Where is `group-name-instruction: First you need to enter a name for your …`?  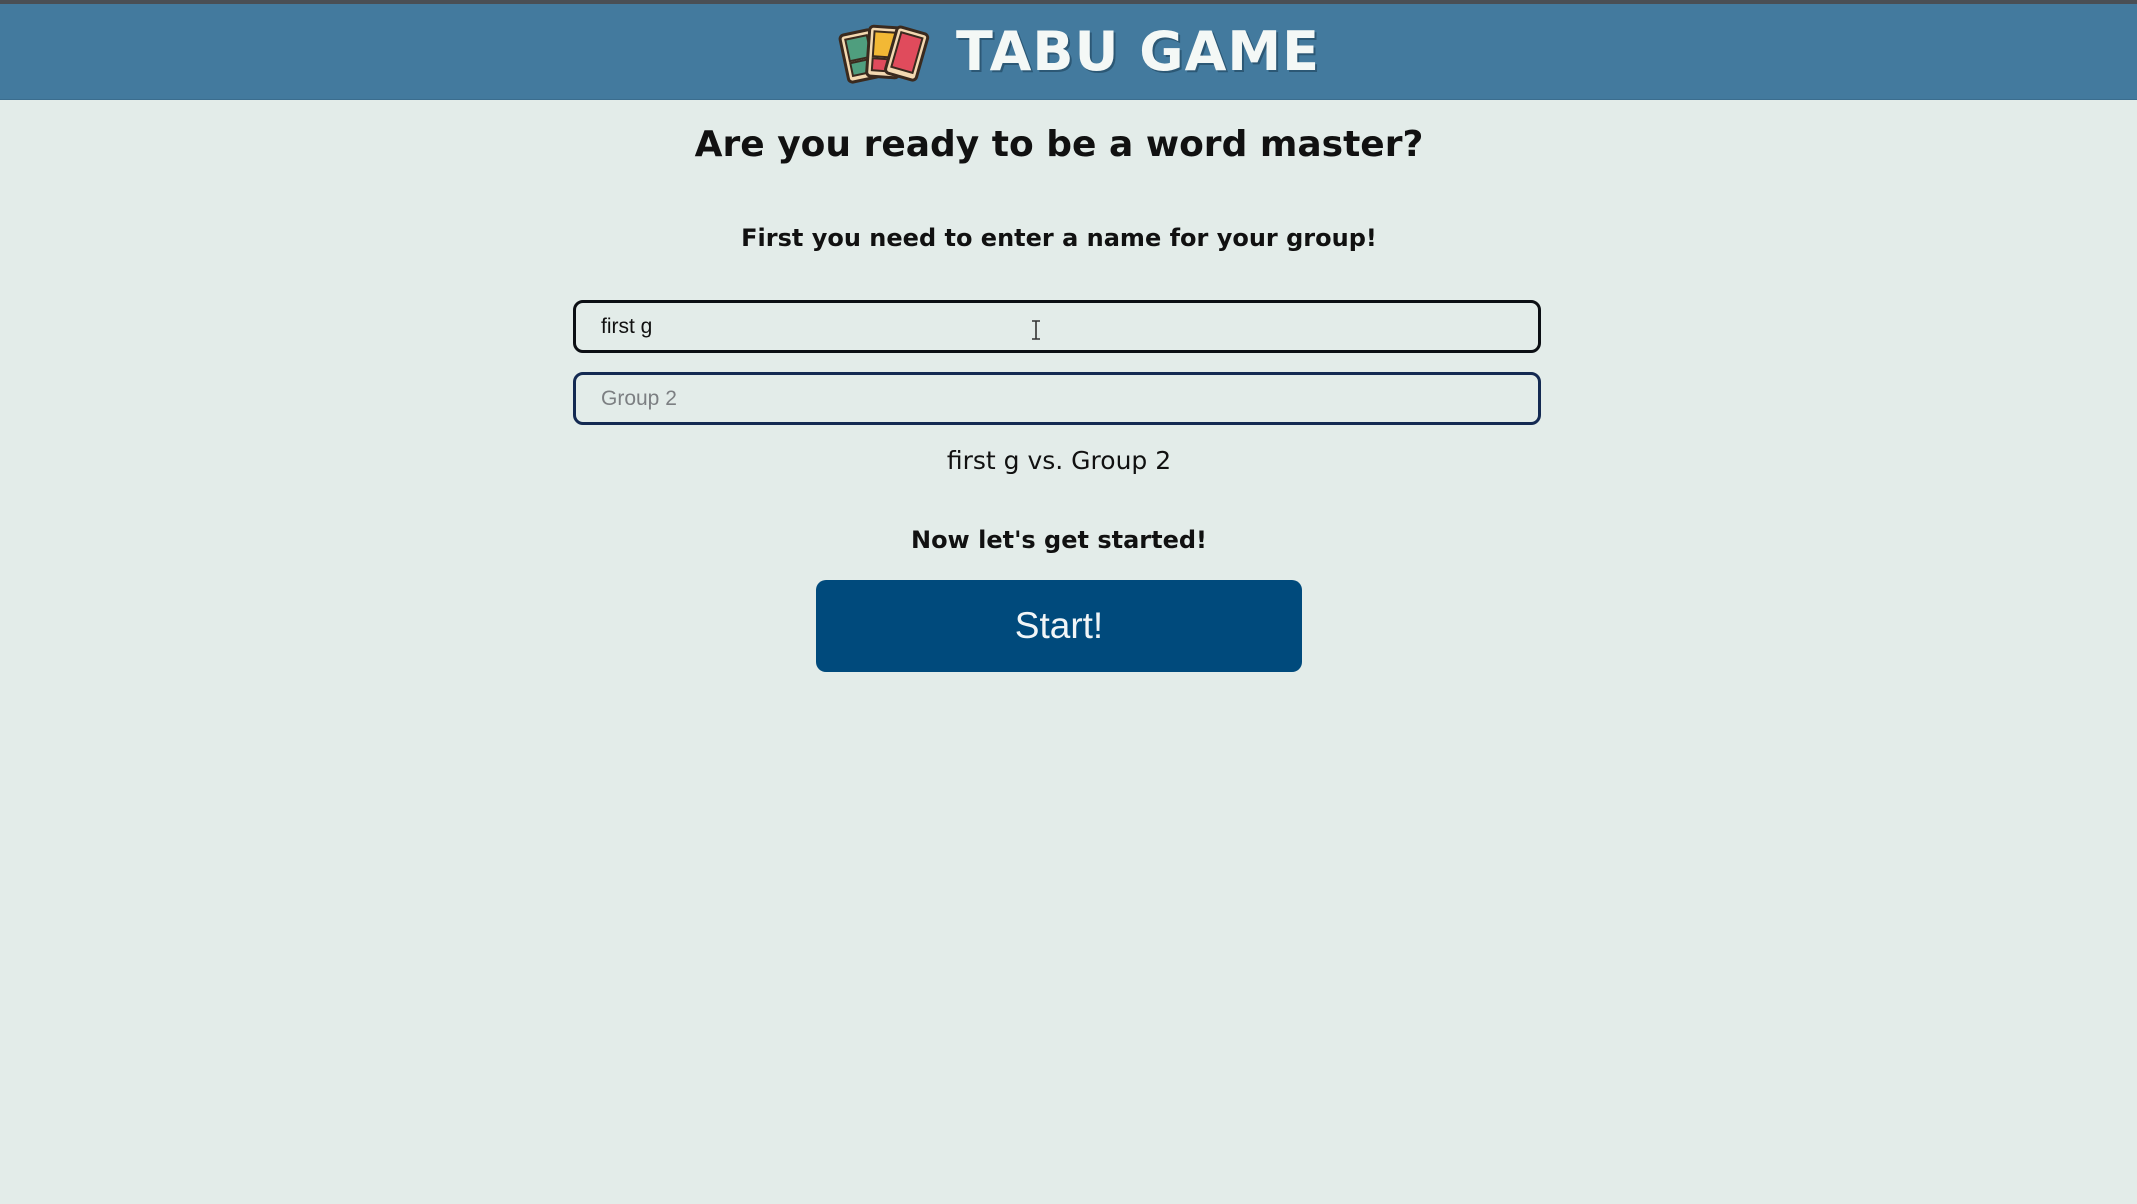
group-name-instruction: First you need to enter a name for your … is located at coordinates (1059, 238).